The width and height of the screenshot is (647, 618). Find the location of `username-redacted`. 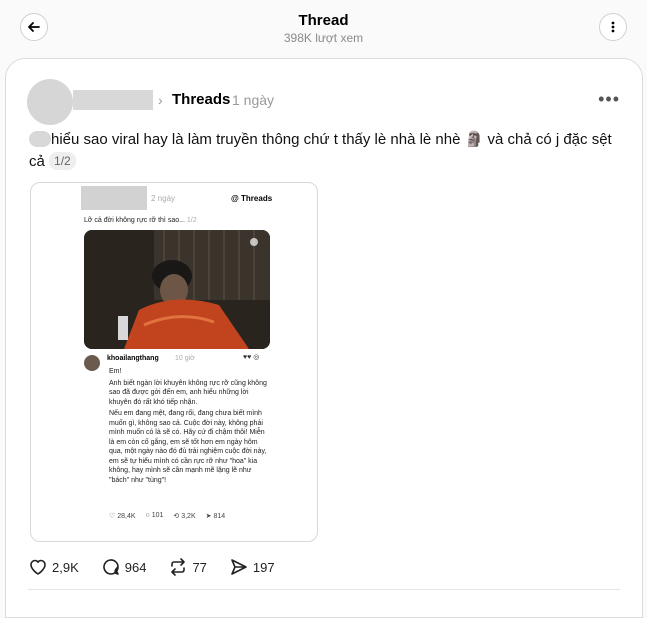

username-redacted is located at coordinates (113, 100).